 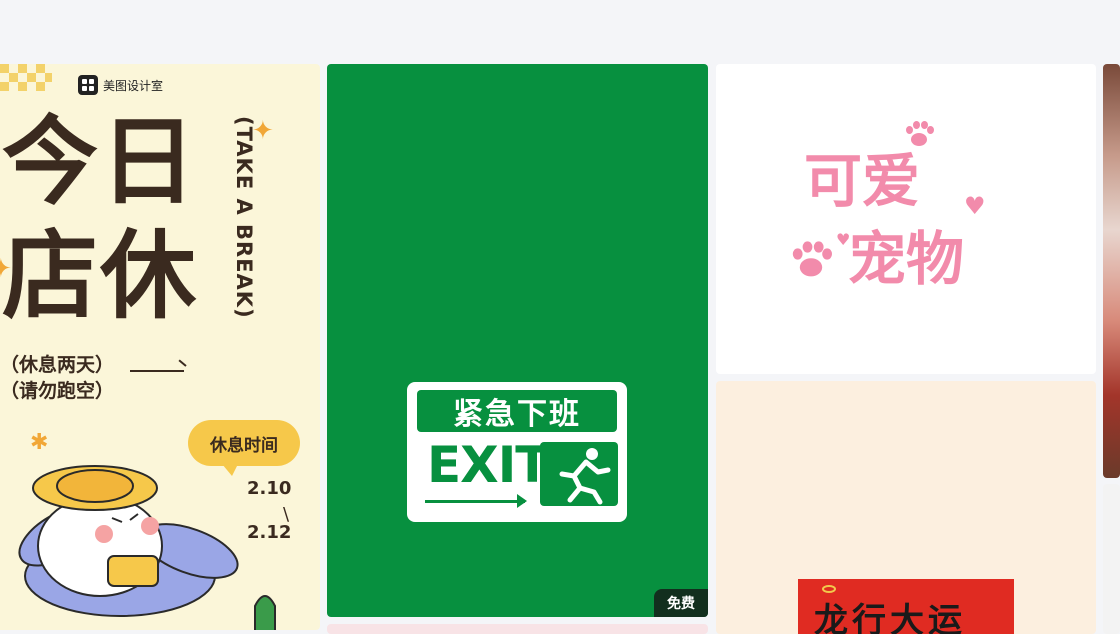 I want to click on pet-title-line1: 可爱, so click(x=862, y=181).